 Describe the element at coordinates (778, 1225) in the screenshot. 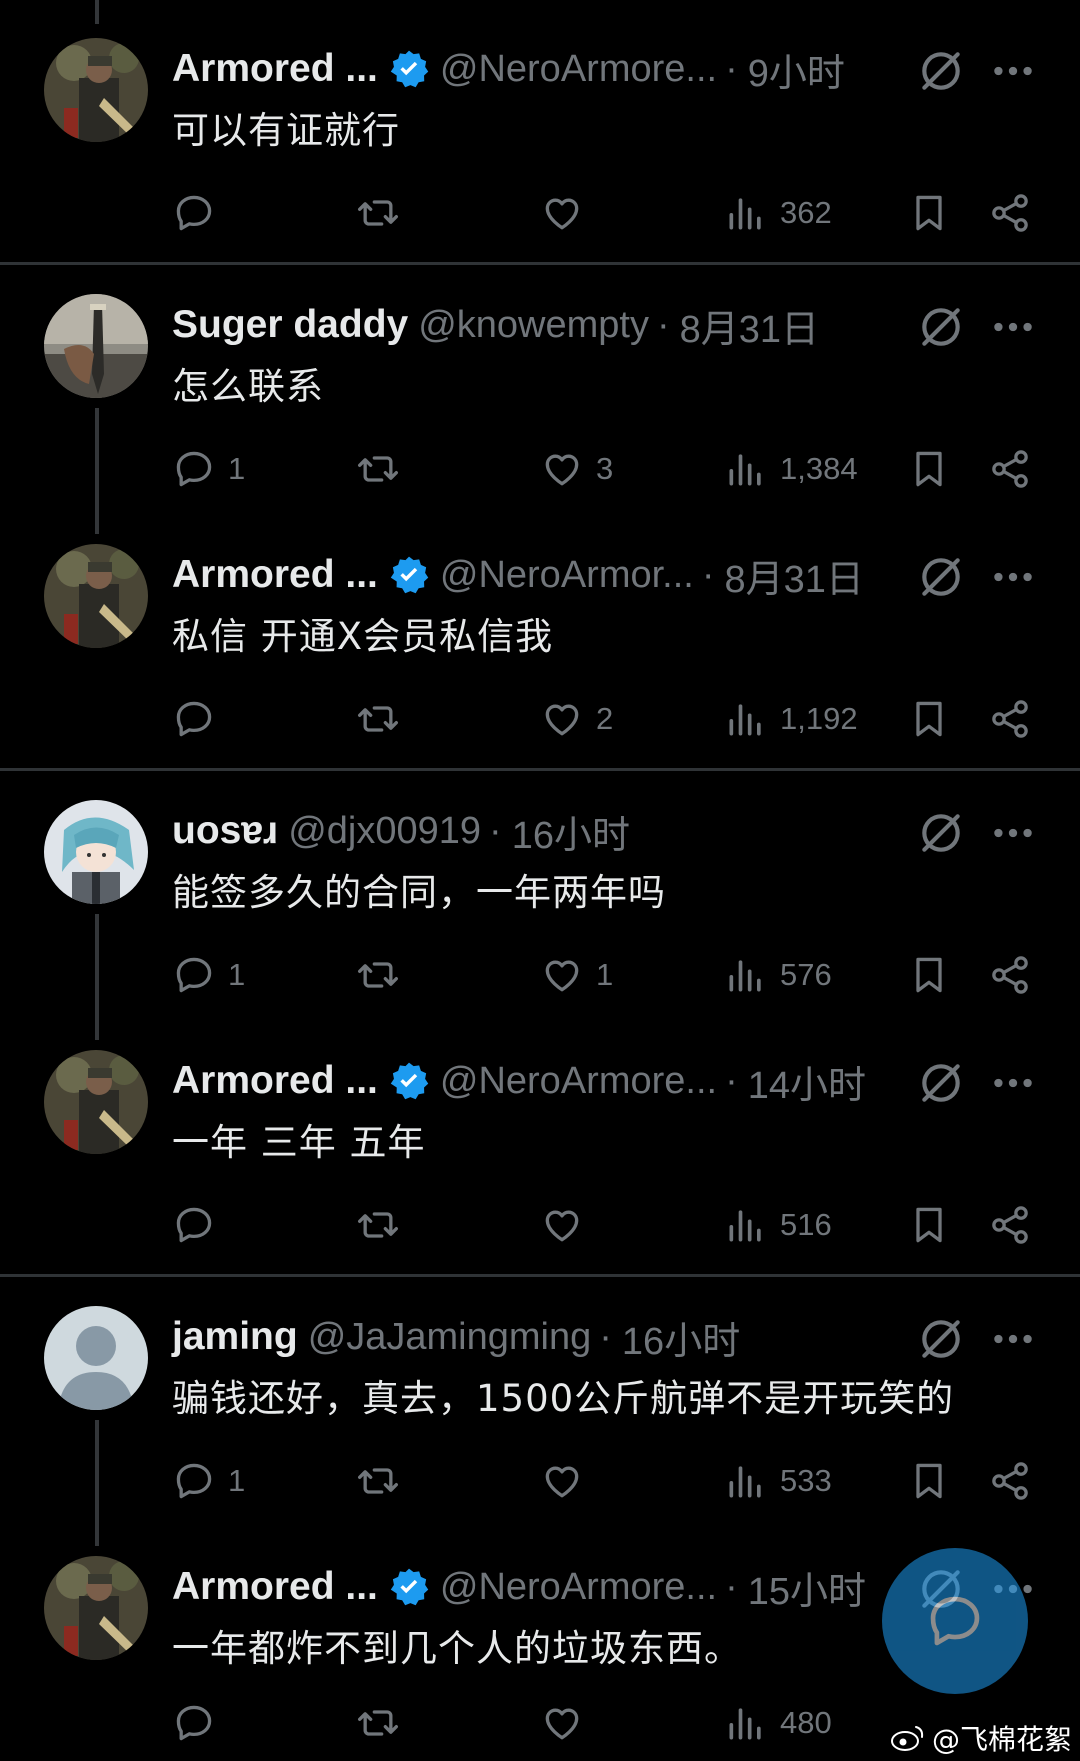

I see `views-button: 516` at that location.